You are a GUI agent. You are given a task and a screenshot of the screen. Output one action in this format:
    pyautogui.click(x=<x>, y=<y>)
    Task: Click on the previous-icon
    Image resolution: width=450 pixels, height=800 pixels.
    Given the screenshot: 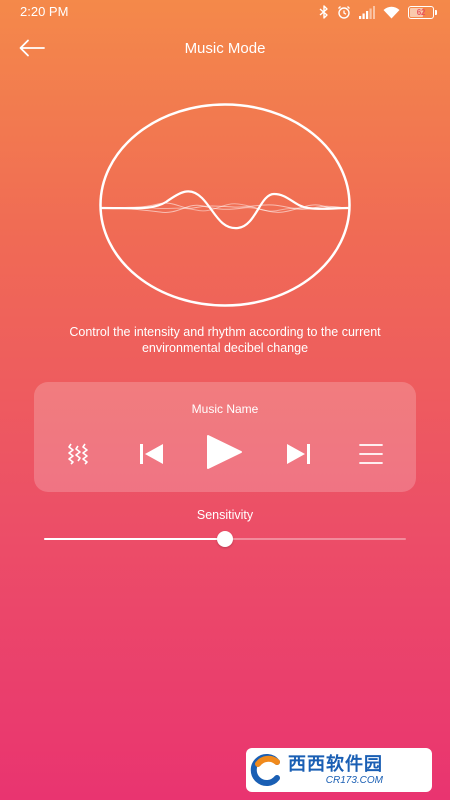 What is the action you would take?
    pyautogui.click(x=152, y=456)
    